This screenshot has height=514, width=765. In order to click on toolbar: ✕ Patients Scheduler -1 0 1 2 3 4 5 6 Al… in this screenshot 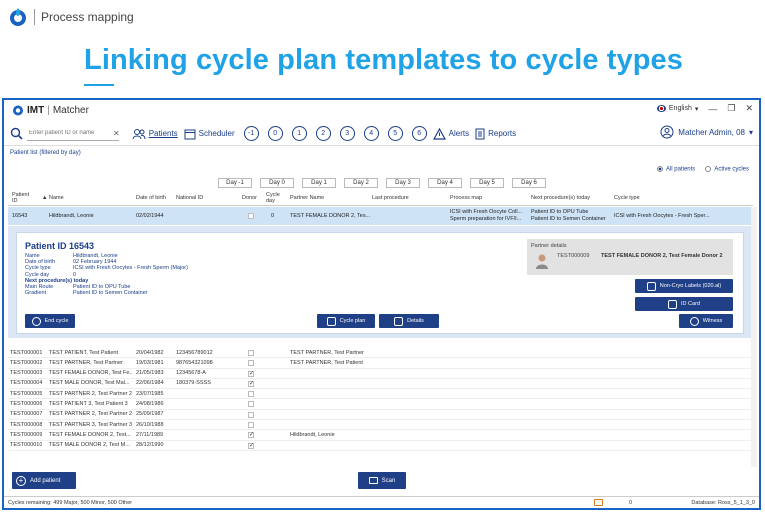, I will do `click(381, 134)`.